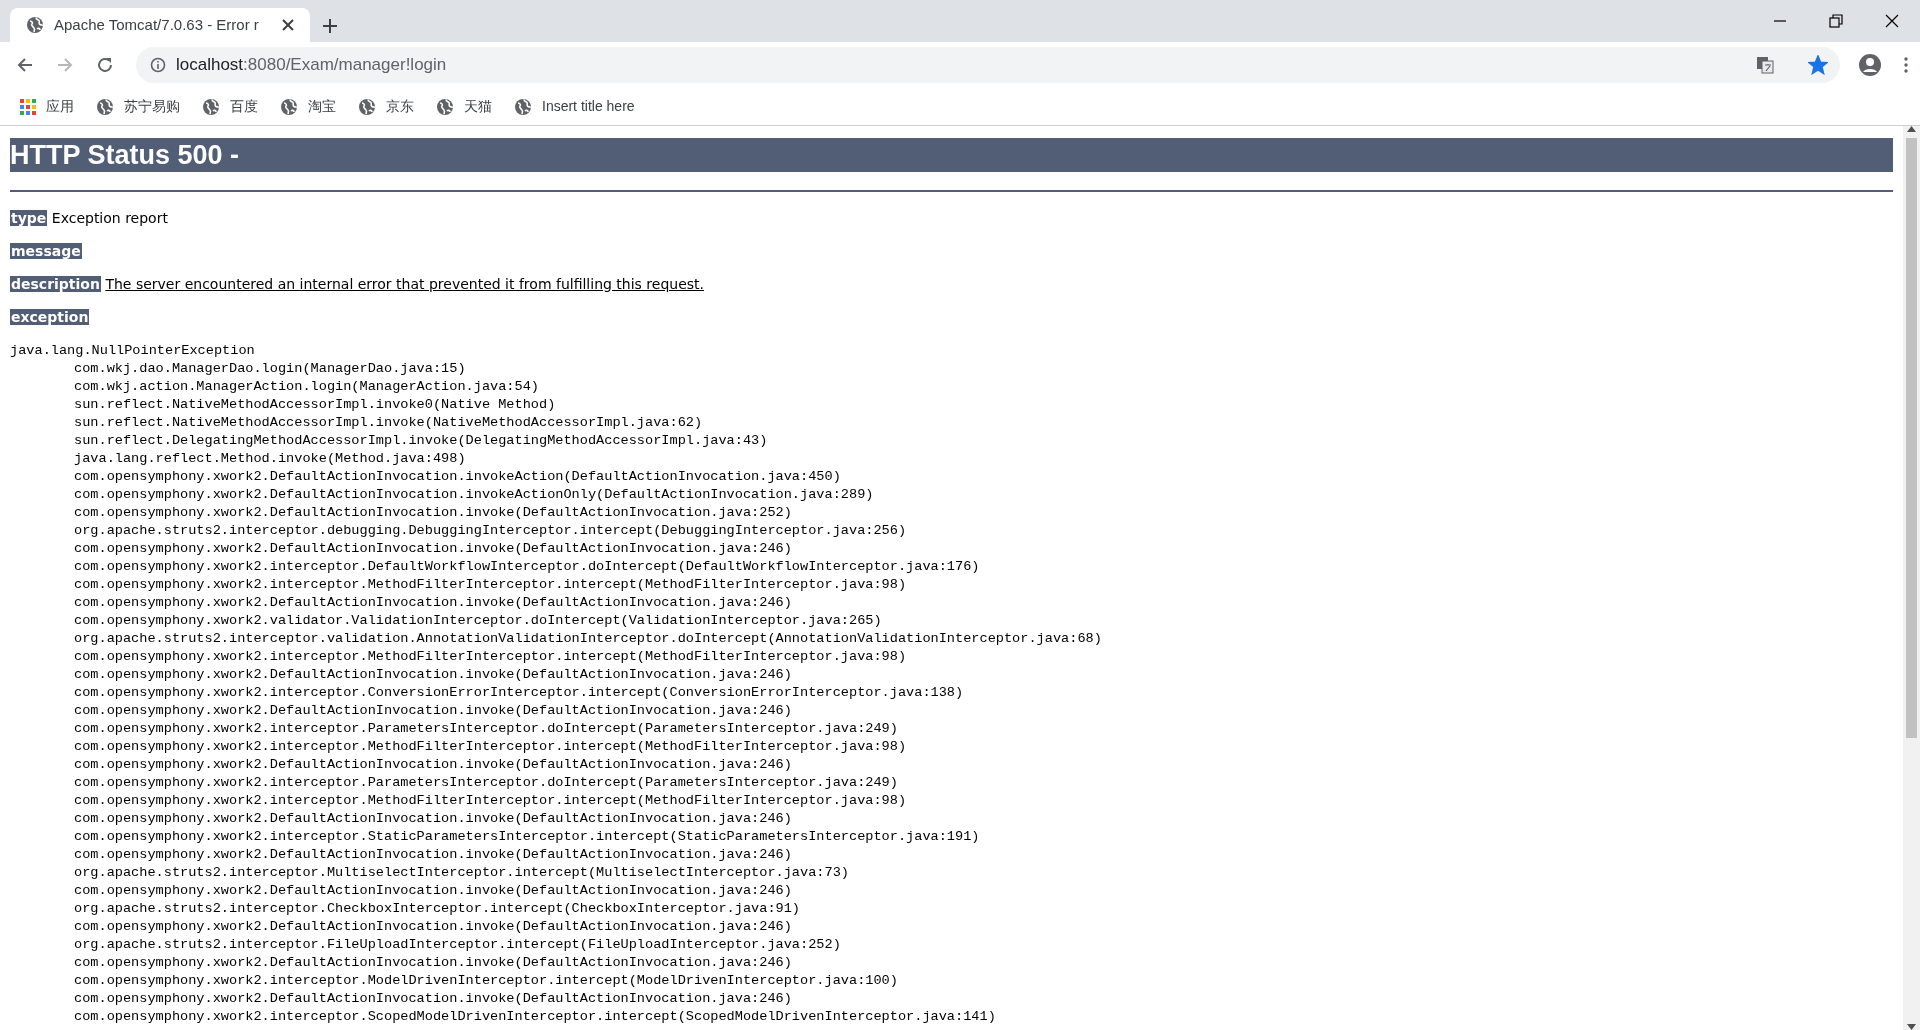 Image resolution: width=1920 pixels, height=1030 pixels. Describe the element at coordinates (158, 65) in the screenshot. I see `info-icon` at that location.